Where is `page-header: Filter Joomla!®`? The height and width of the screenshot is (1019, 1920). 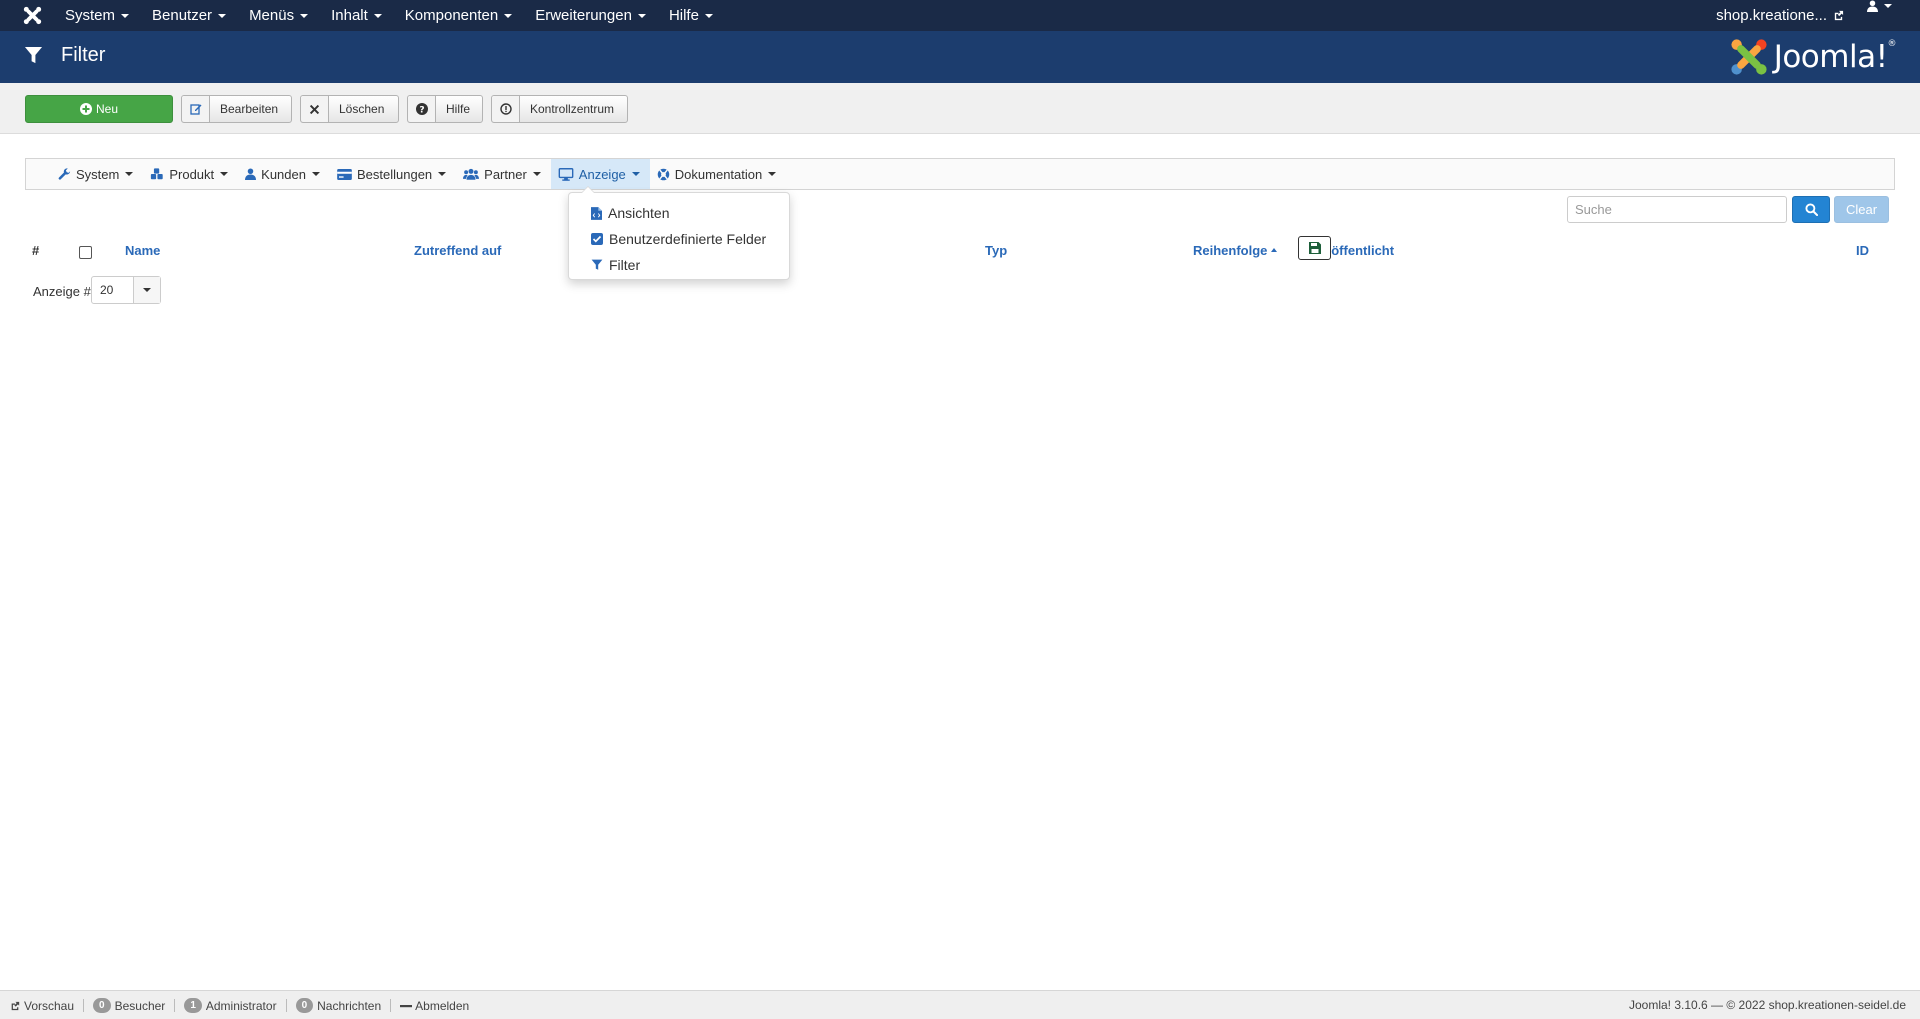
page-header: Filter Joomla!® is located at coordinates (960, 57).